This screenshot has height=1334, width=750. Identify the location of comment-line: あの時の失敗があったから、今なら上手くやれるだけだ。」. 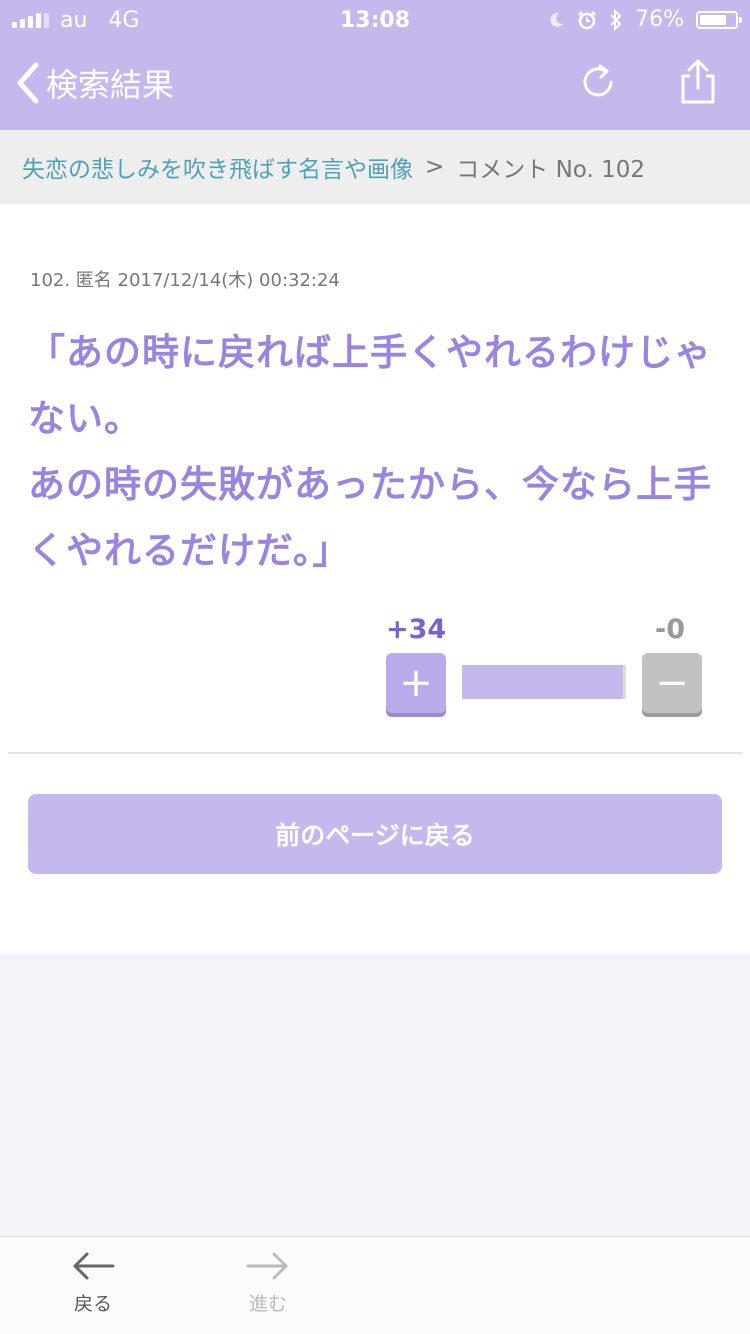
(370, 517).